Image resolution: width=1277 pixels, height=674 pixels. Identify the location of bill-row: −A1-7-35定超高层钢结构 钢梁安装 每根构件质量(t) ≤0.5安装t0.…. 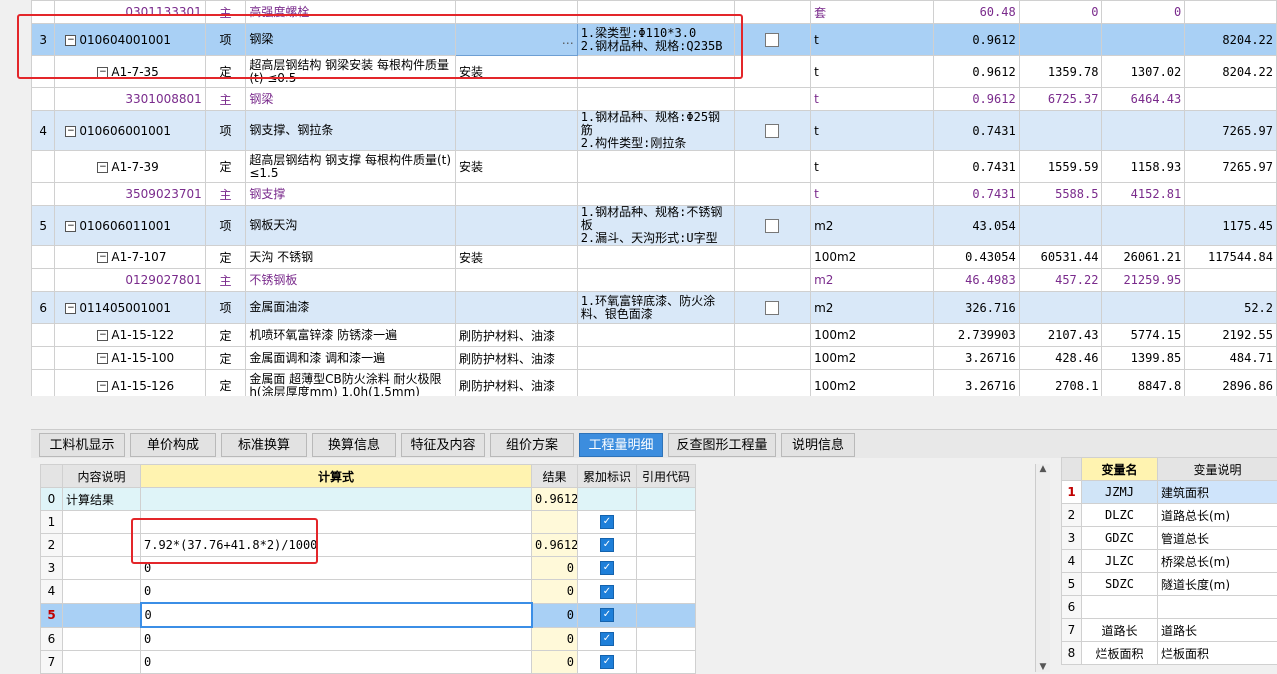
(654, 72).